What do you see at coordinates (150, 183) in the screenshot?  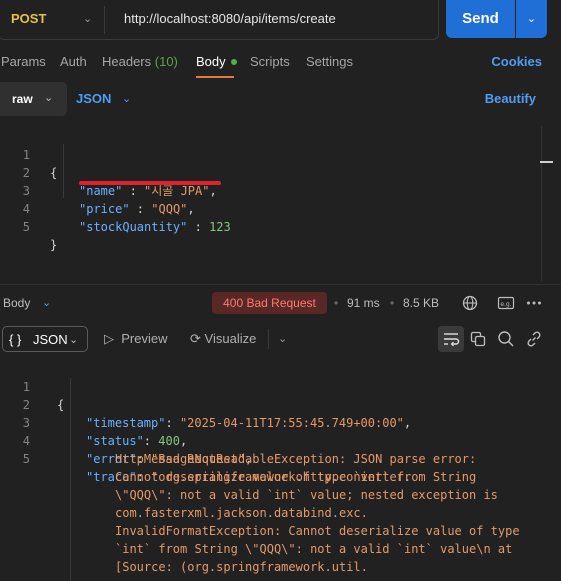 I see `error-underline` at bounding box center [150, 183].